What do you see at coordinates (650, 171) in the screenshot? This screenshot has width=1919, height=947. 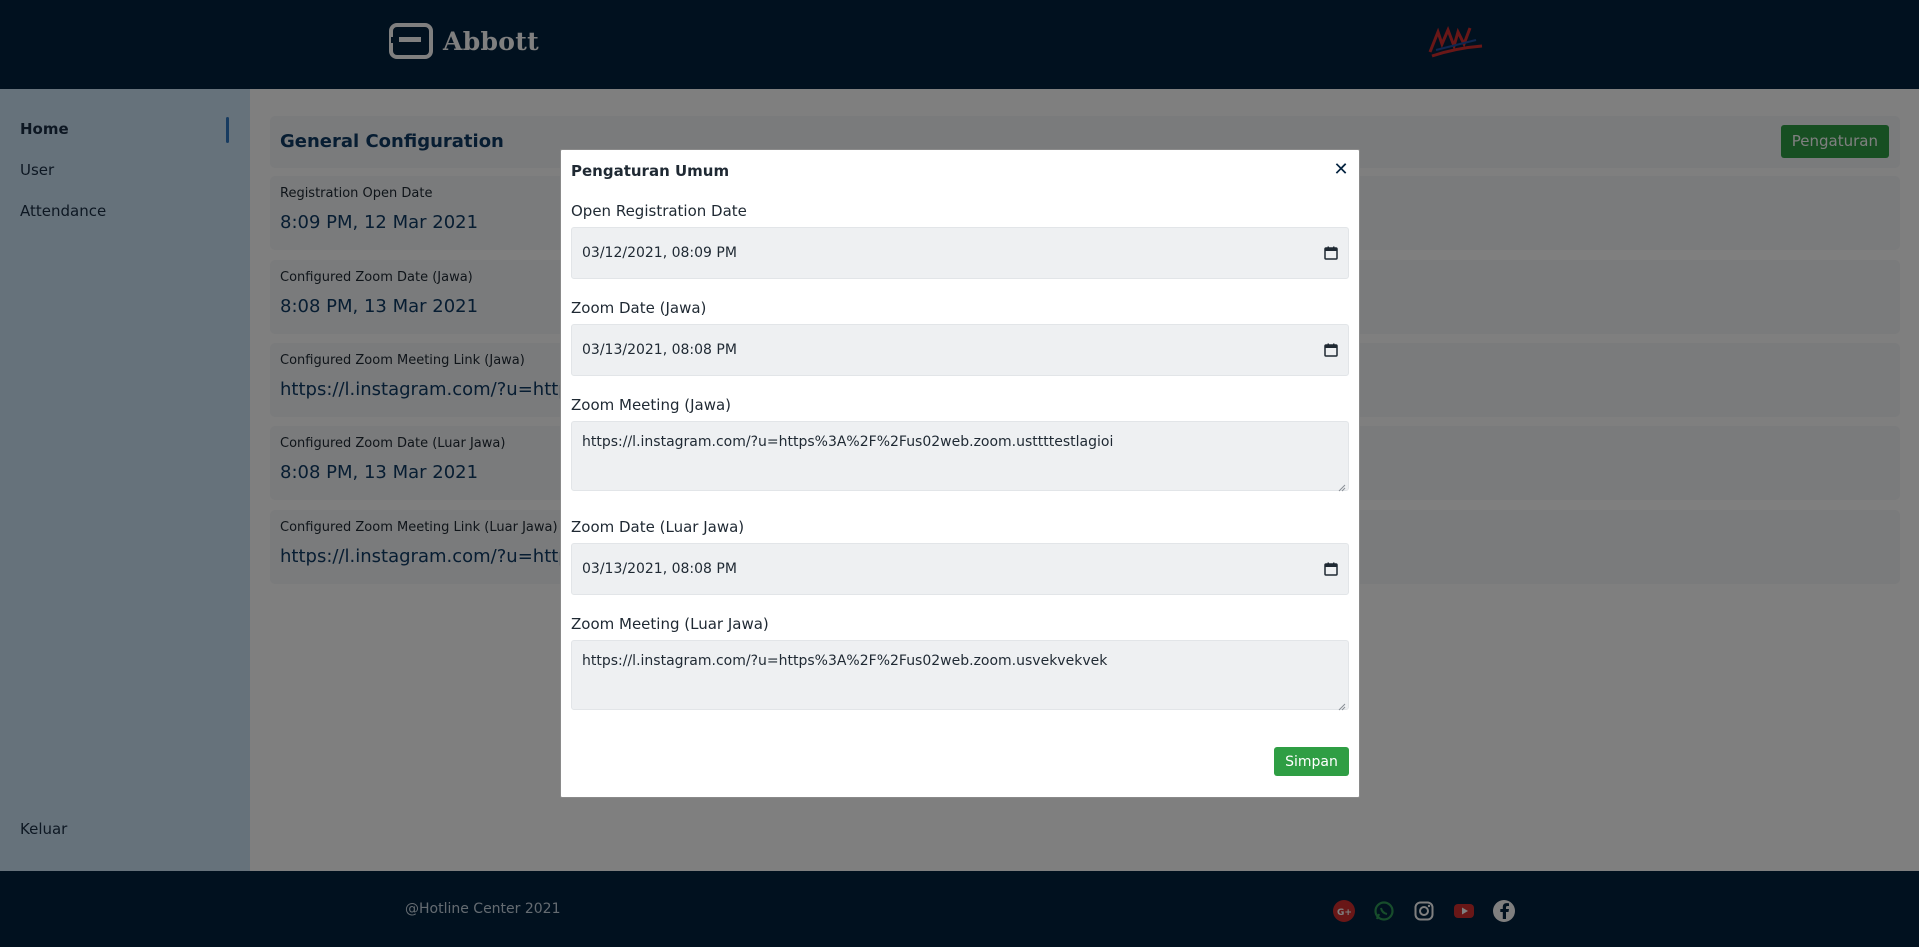 I see `modal-title: Pengaturan Umum` at bounding box center [650, 171].